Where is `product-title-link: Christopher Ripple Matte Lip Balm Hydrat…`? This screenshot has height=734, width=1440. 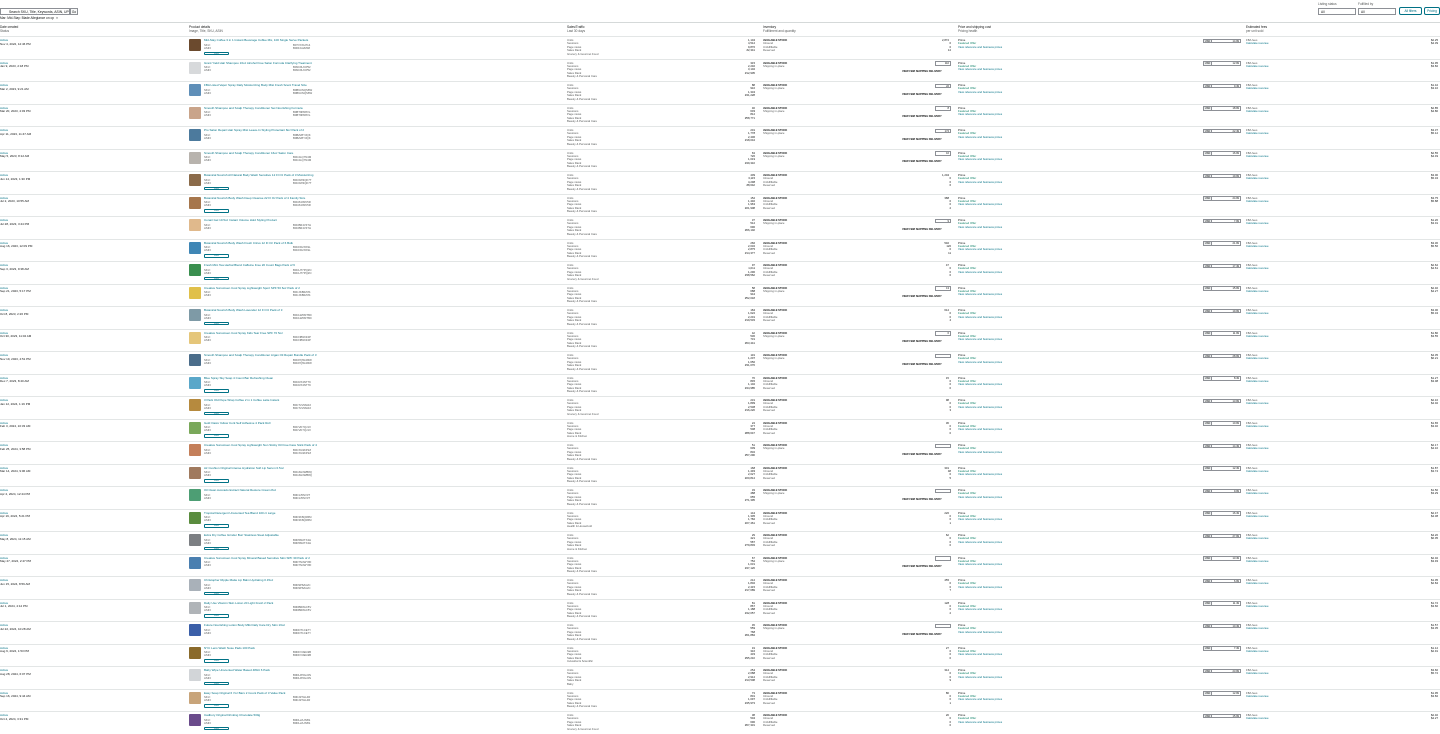 product-title-link: Christopher Ripple Matte Lip Balm Hydrat… is located at coordinates (379, 581).